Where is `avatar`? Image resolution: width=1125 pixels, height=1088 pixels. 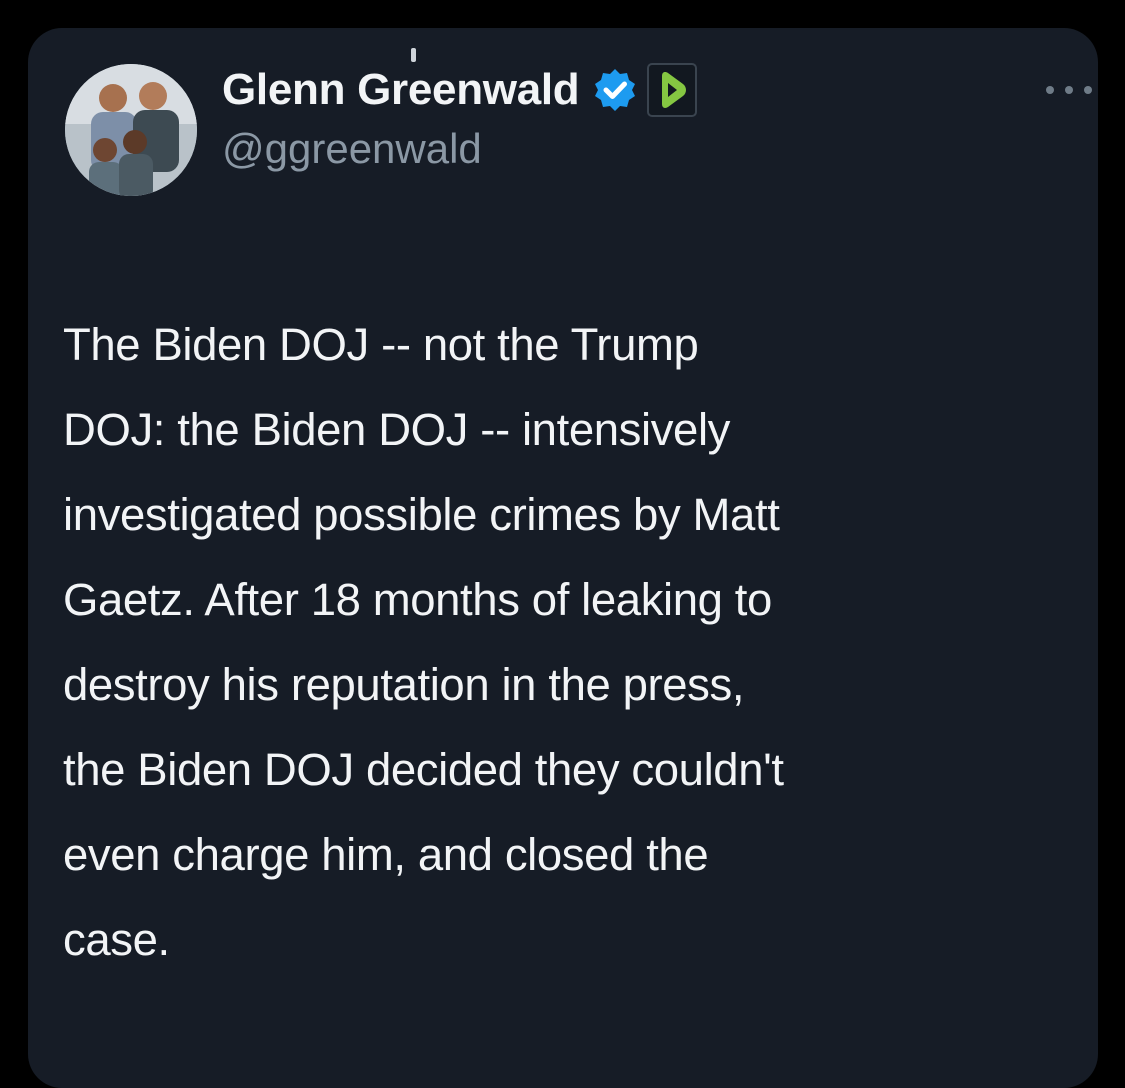 avatar is located at coordinates (131, 130).